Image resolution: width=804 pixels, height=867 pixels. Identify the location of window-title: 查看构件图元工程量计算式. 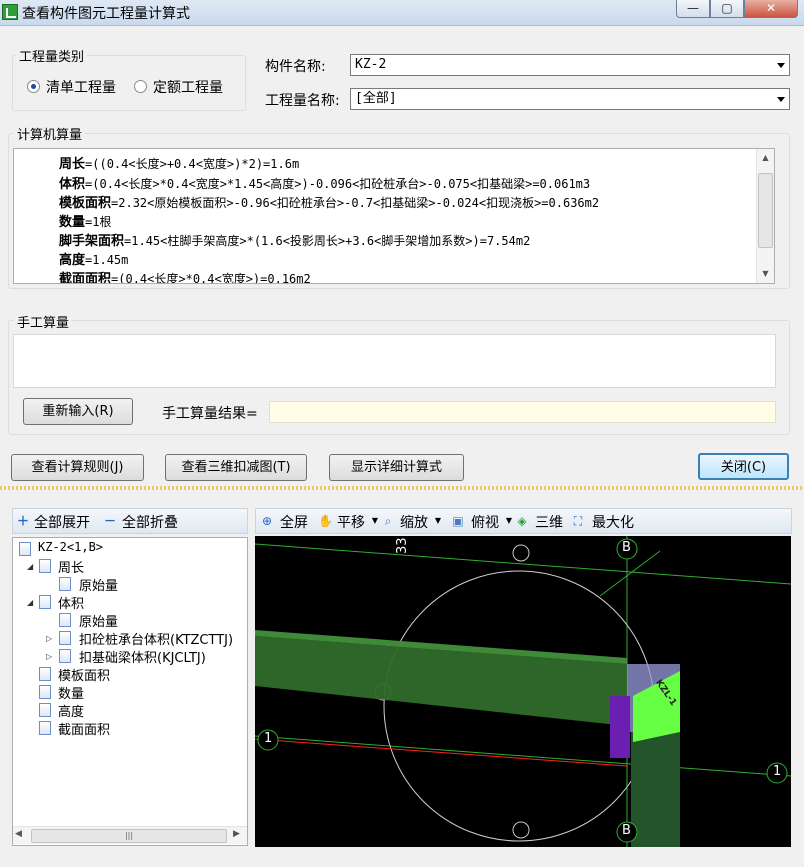
(106, 14).